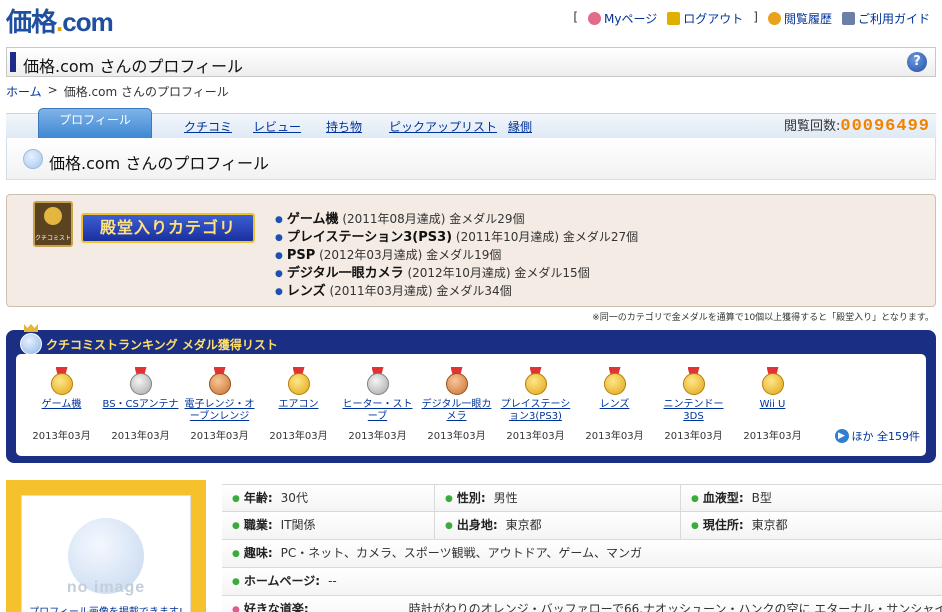  What do you see at coordinates (848, 18) in the screenshot?
I see `guide-icon` at bounding box center [848, 18].